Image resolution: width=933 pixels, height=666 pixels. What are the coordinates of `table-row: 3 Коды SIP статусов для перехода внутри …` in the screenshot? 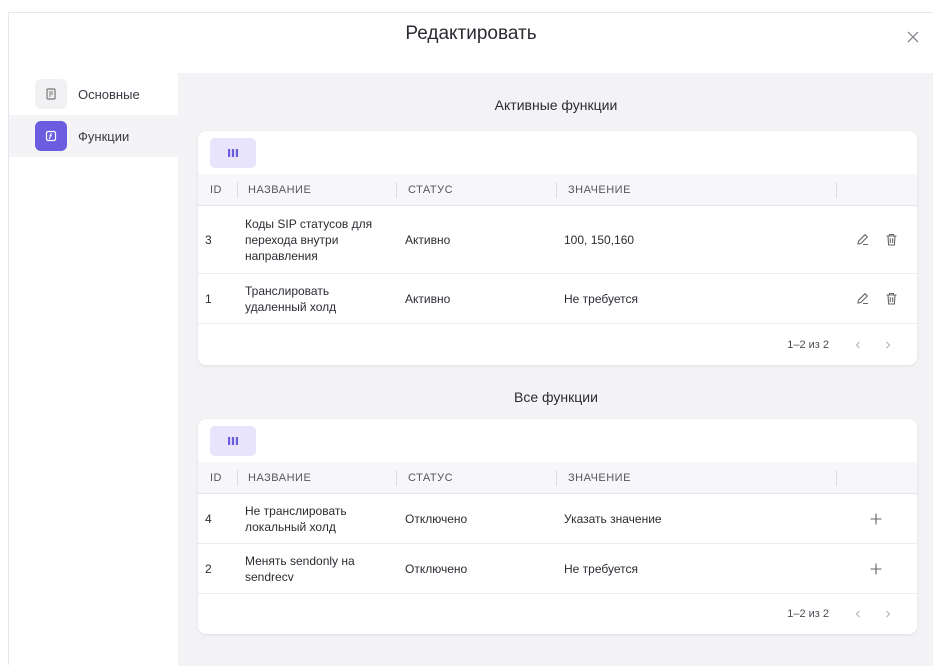 It's located at (557, 240).